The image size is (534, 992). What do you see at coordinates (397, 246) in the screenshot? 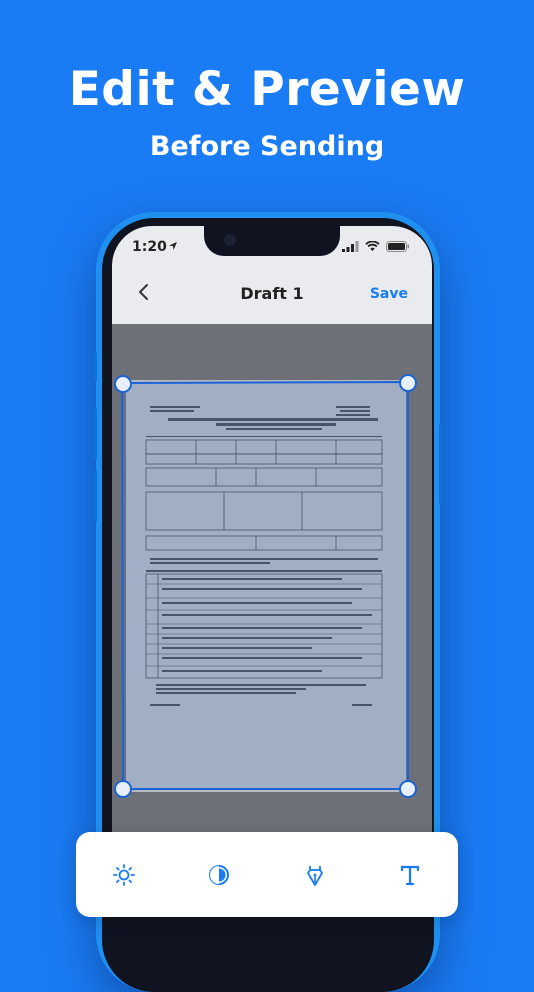
I see `battery-icon` at bounding box center [397, 246].